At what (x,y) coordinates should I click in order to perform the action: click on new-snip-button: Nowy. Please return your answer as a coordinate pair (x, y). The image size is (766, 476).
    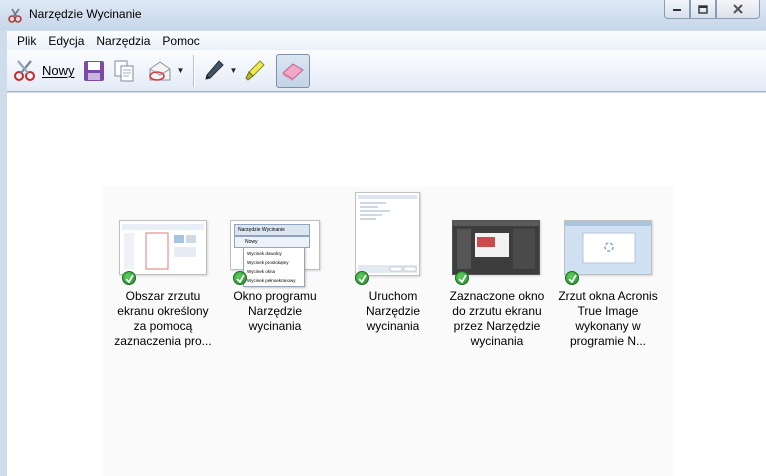
    Looking at the image, I should click on (44, 71).